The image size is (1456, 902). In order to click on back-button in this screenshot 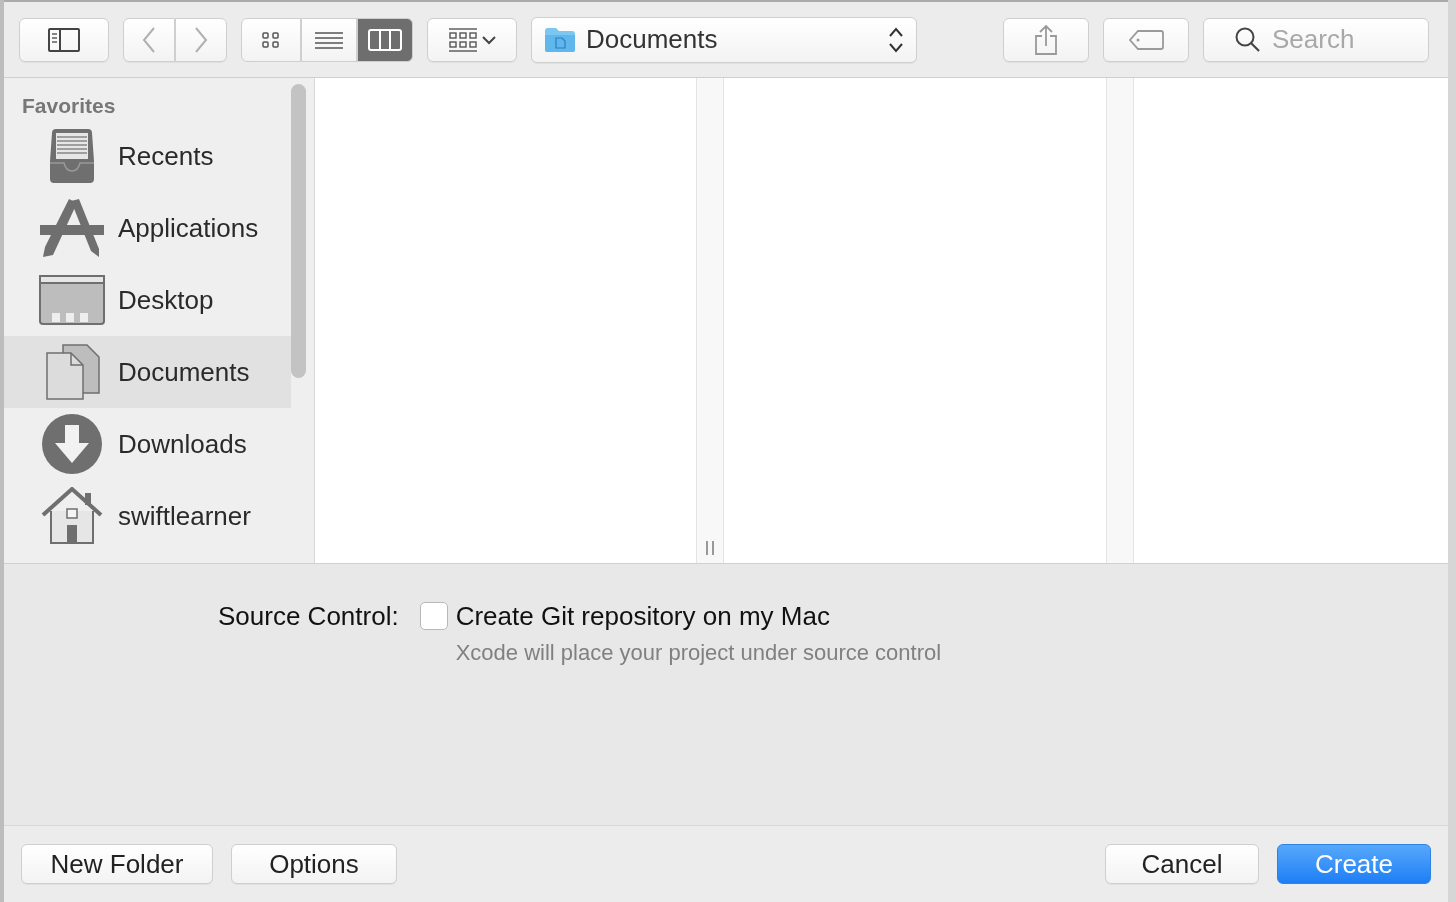, I will do `click(149, 39)`.